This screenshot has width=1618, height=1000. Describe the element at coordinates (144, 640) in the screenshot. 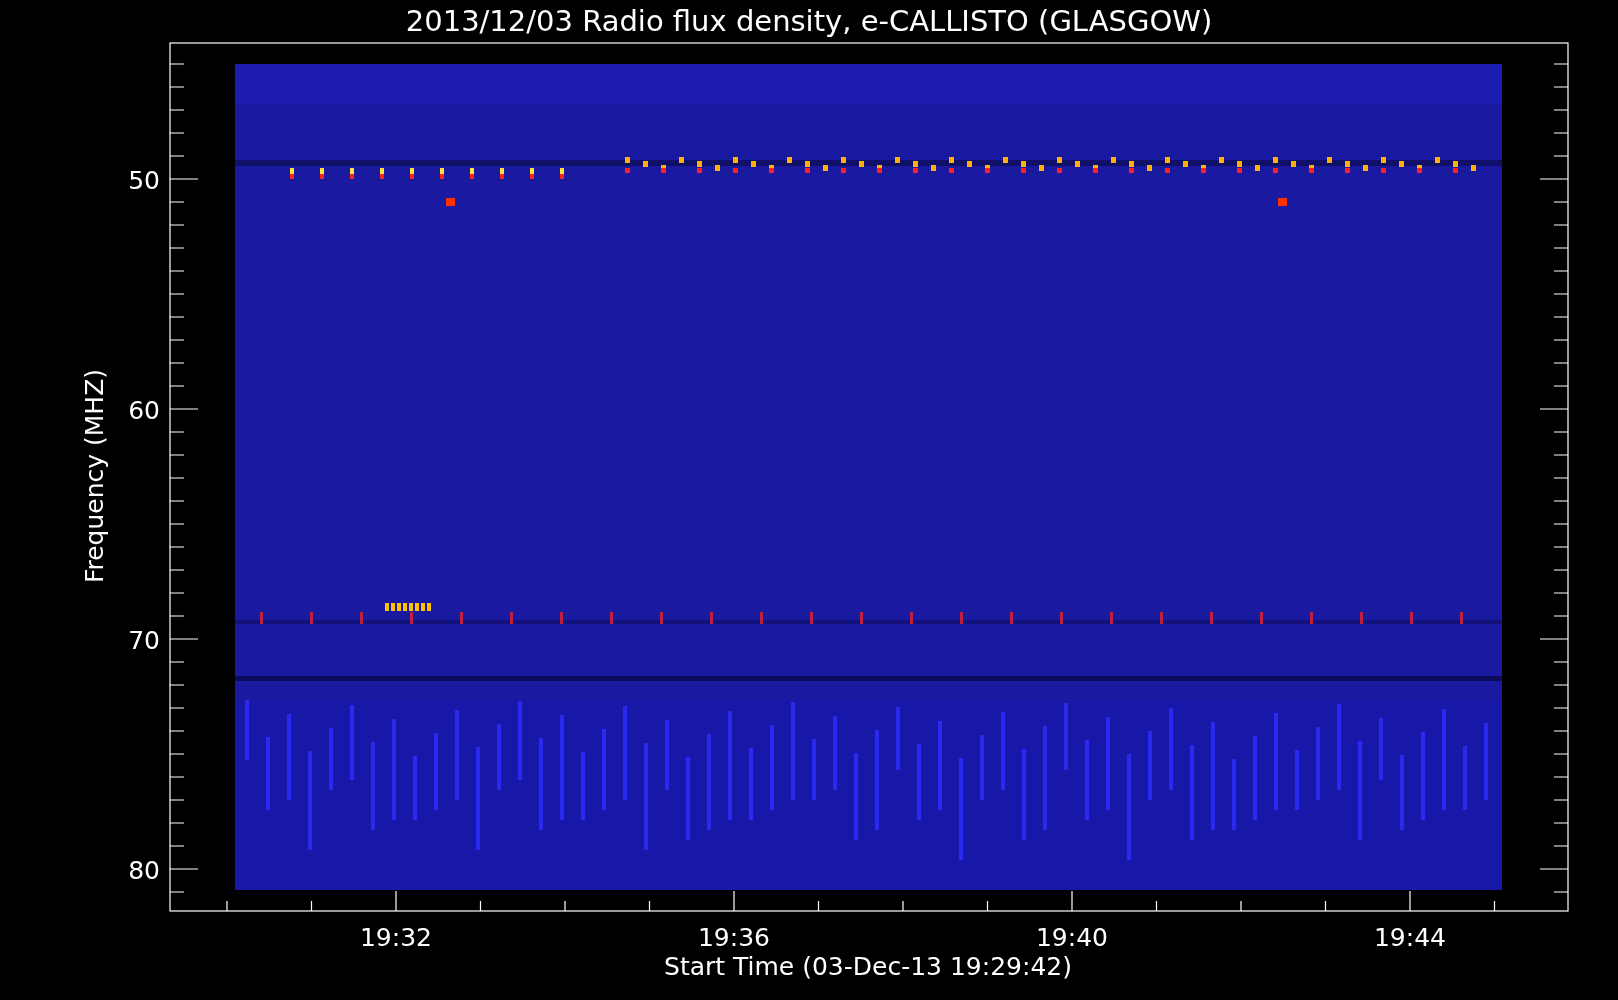

I see `axis-tick-label: 70` at that location.